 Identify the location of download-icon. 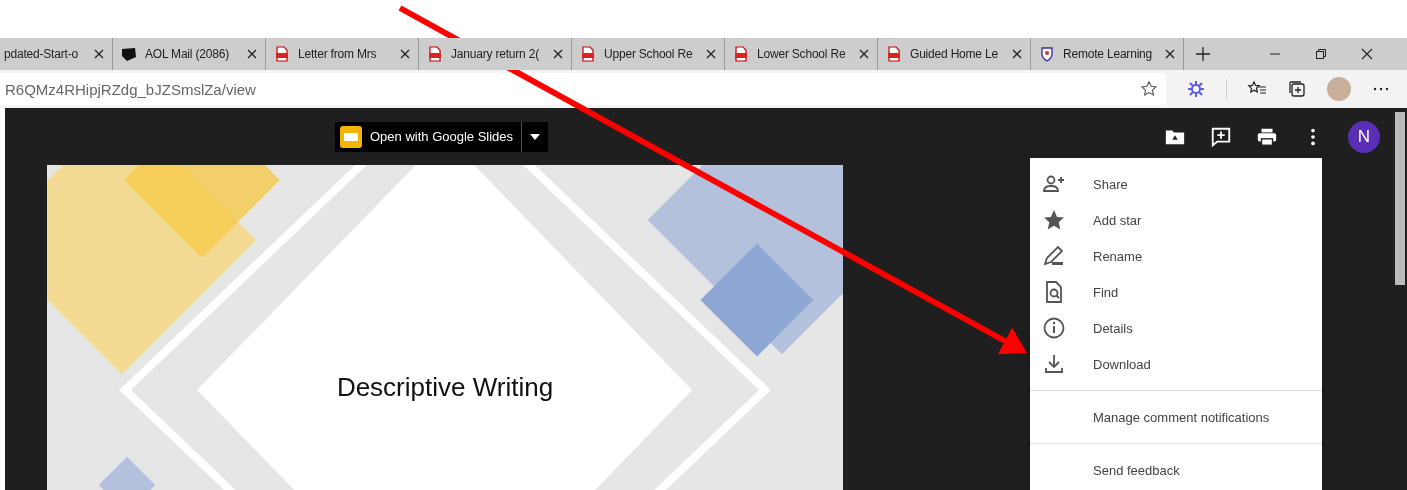
(1054, 364).